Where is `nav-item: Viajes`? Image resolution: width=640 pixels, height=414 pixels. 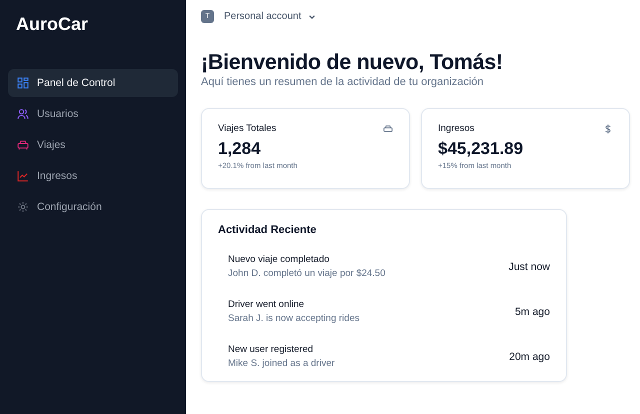
nav-item: Viajes is located at coordinates (93, 145).